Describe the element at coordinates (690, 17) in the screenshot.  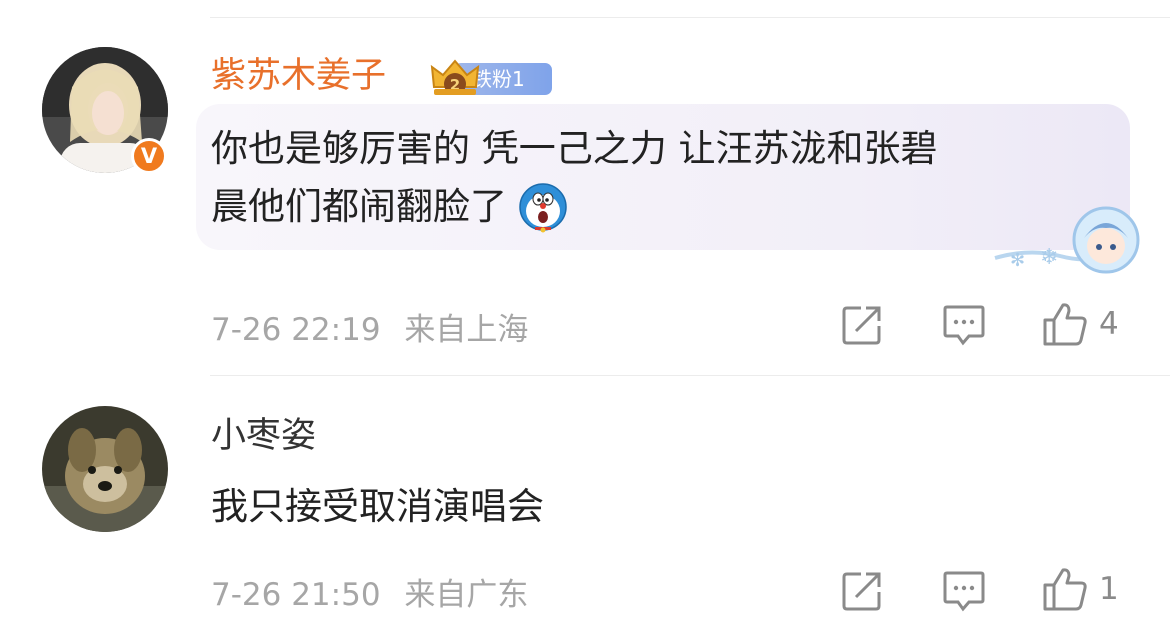
I see `top-divider` at that location.